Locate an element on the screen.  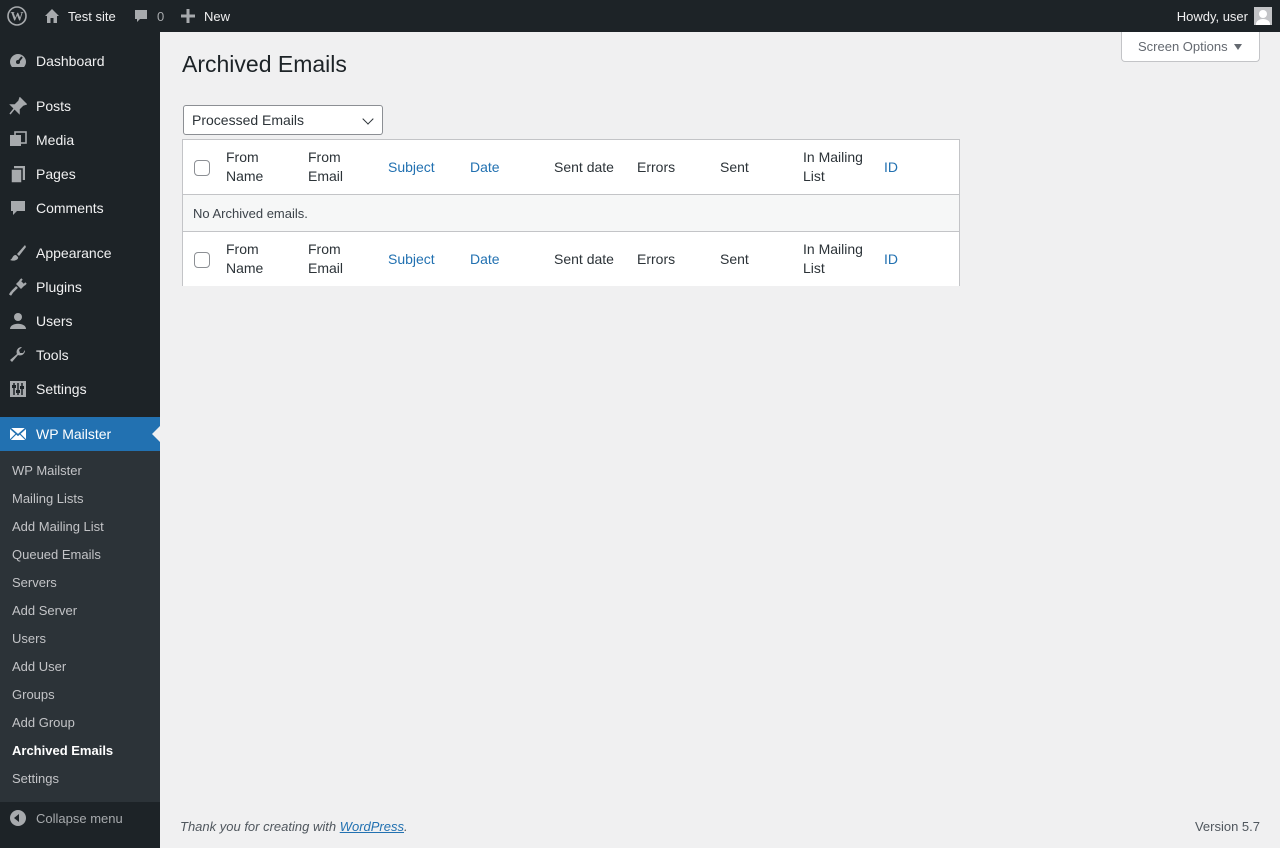
menu-label: WP Mailster is located at coordinates (74, 434).